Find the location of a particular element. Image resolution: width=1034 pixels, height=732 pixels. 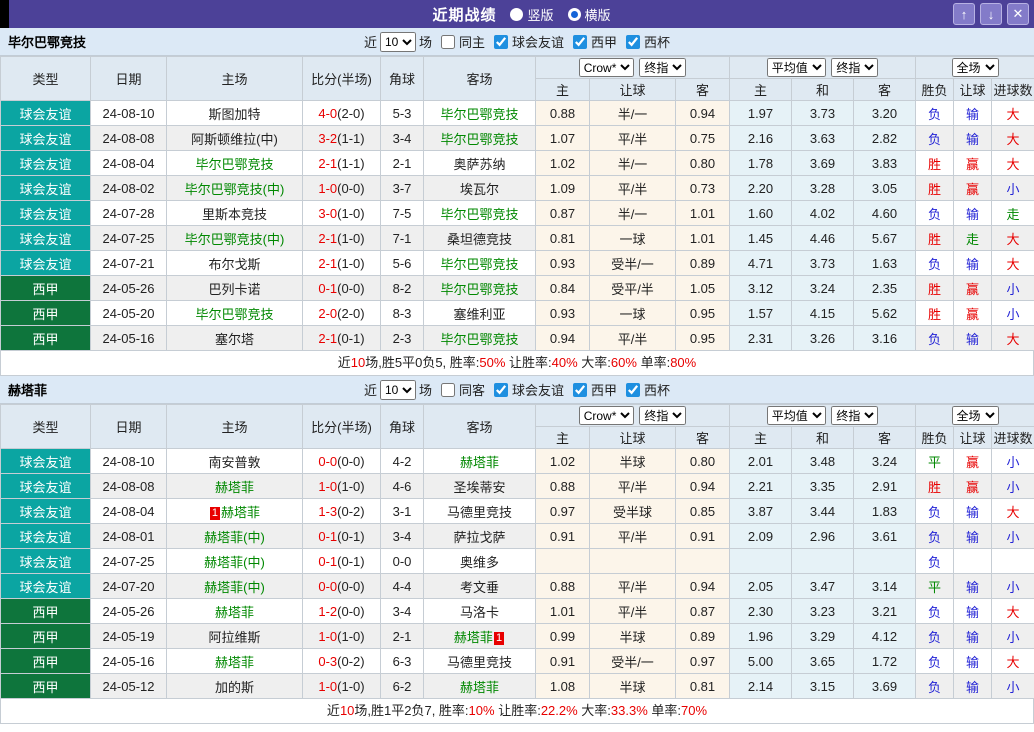

result-handicap: 赢 is located at coordinates (973, 288).